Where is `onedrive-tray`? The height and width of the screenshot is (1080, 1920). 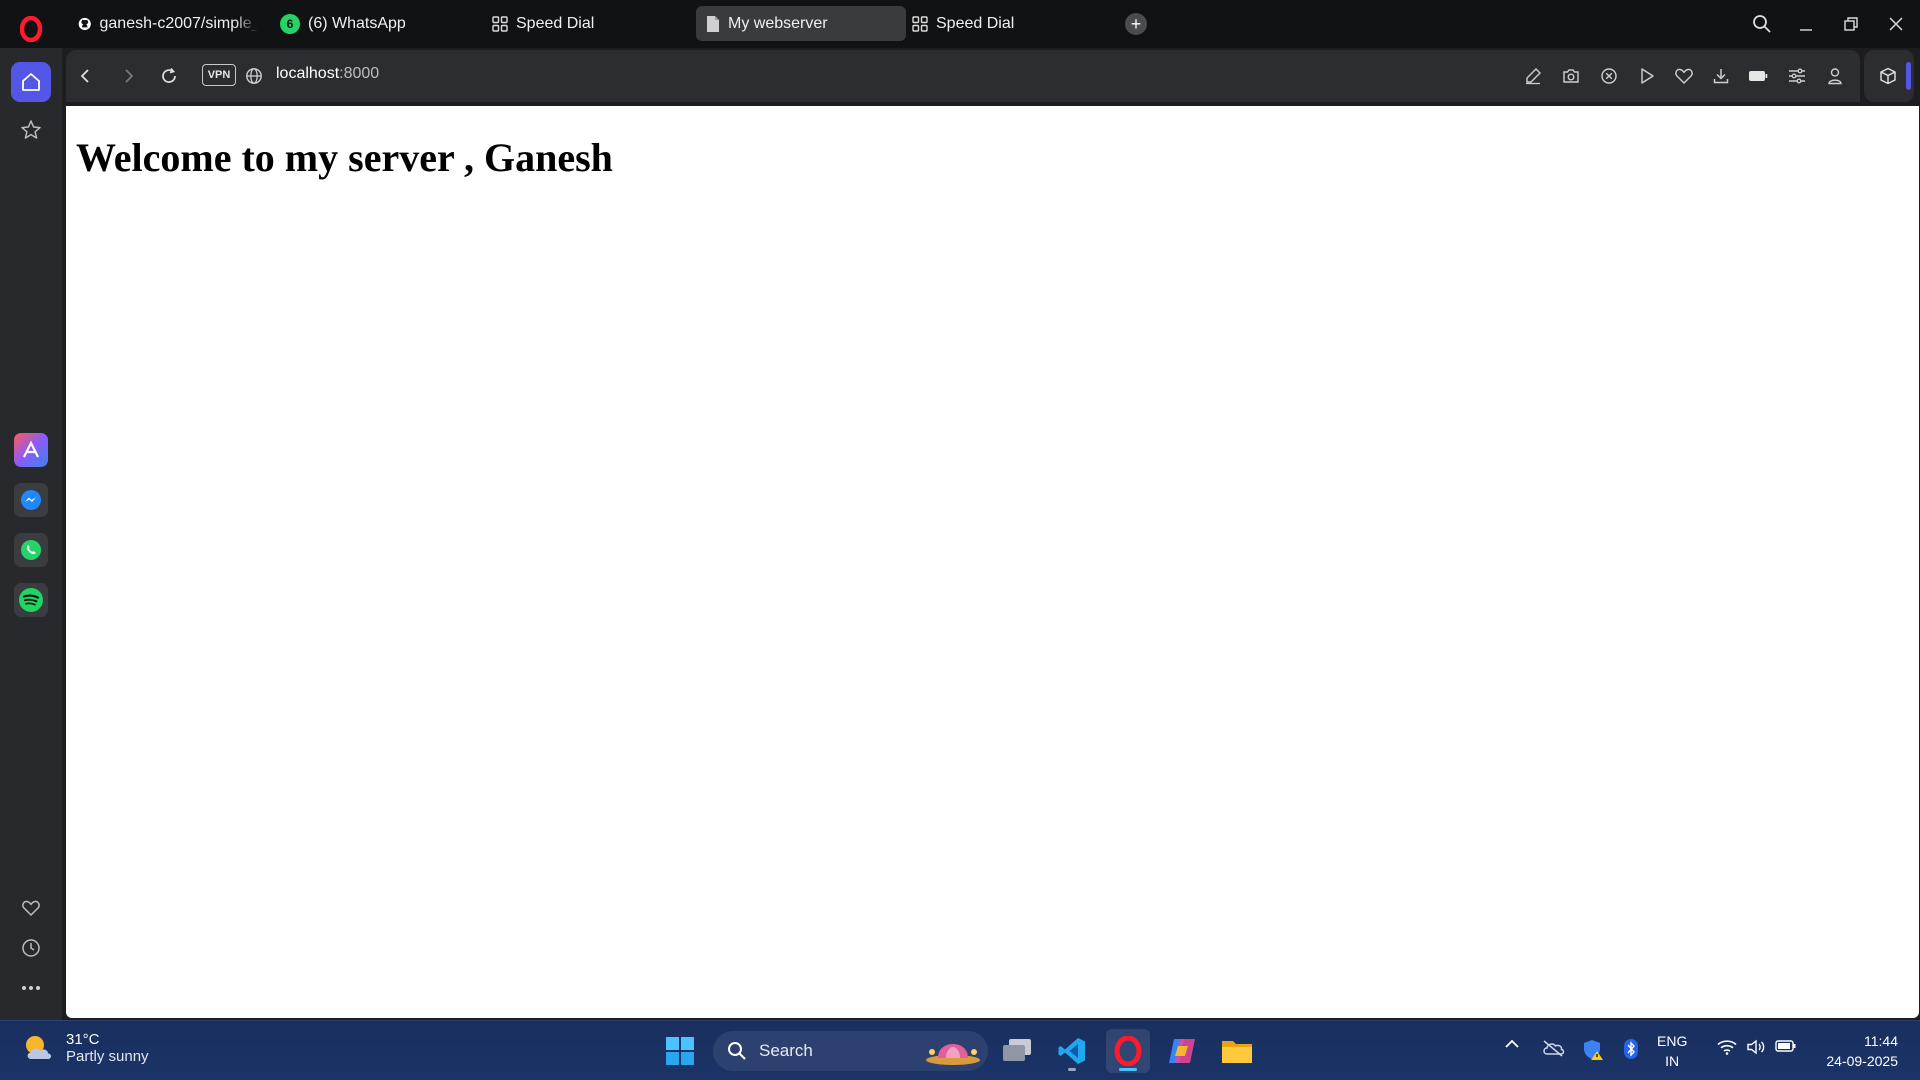 onedrive-tray is located at coordinates (1553, 1048).